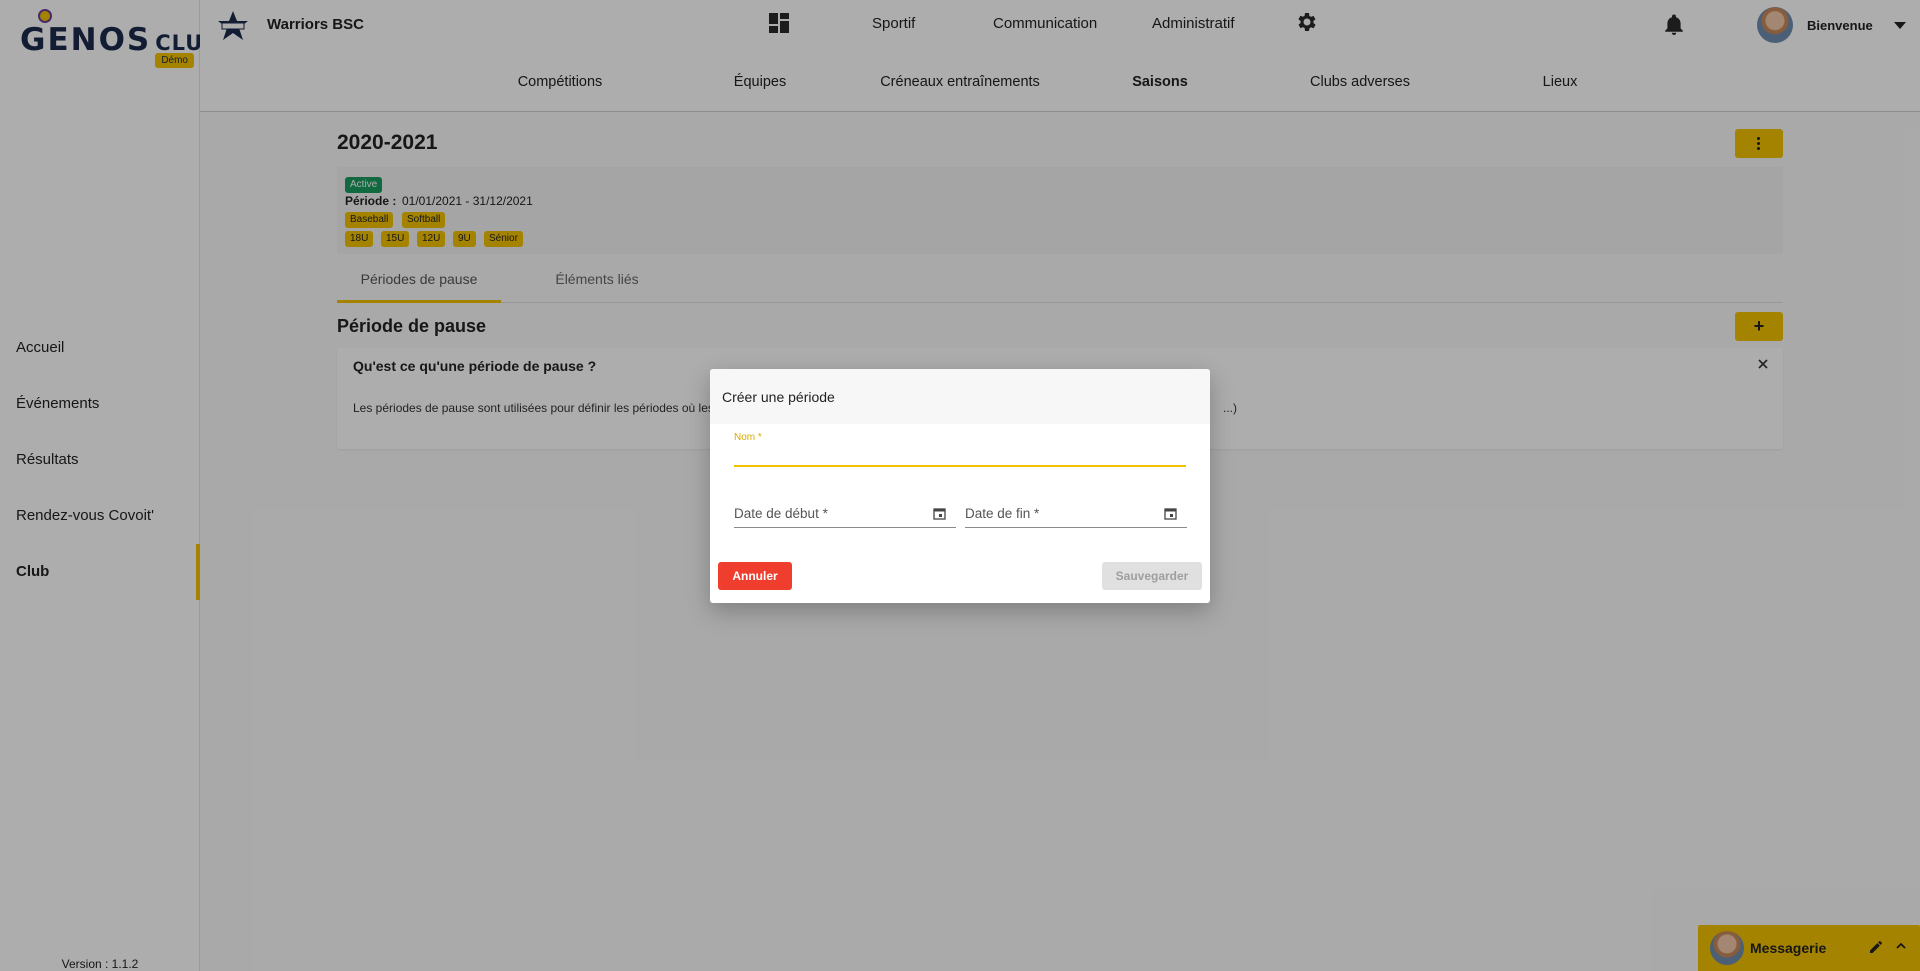  What do you see at coordinates (755, 576) in the screenshot?
I see `cancel-button: Annuler` at bounding box center [755, 576].